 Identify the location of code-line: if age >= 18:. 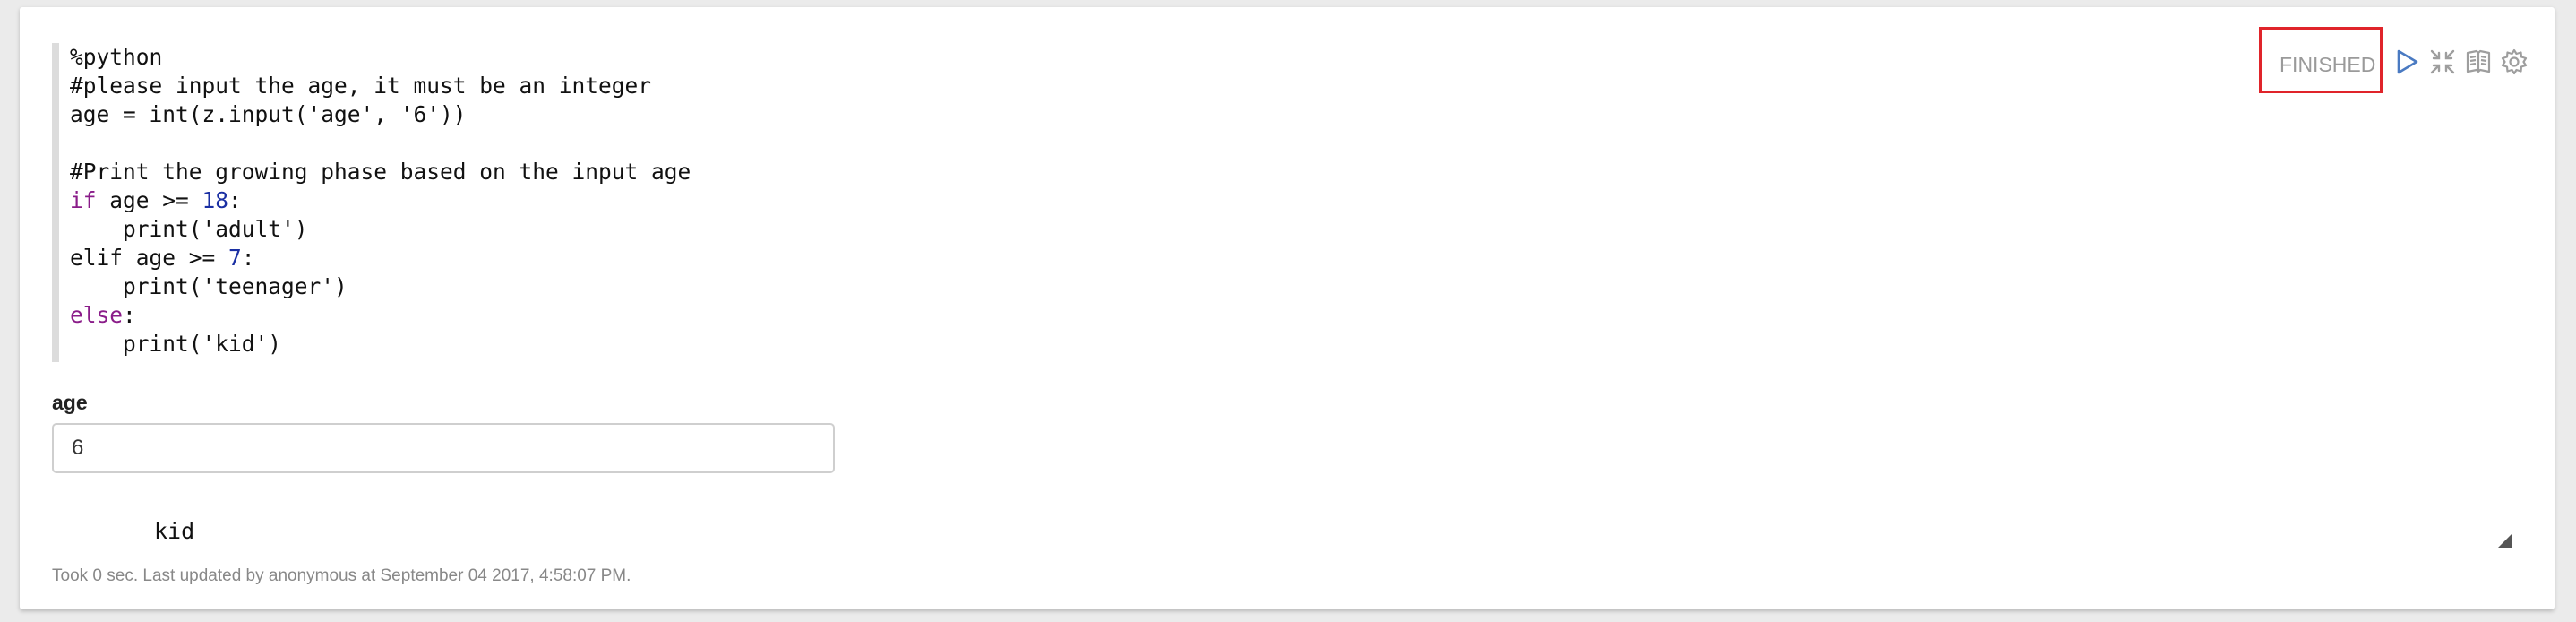
(697, 200).